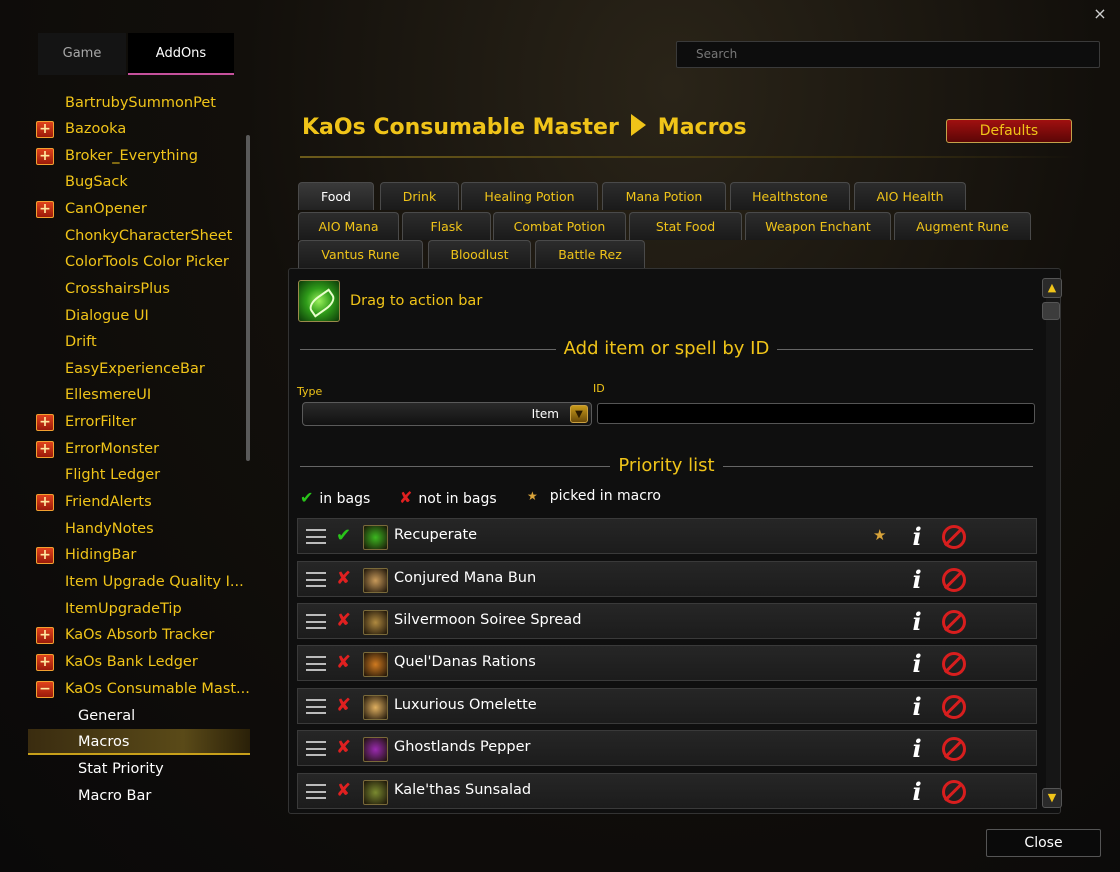 This screenshot has height=872, width=1120. Describe the element at coordinates (667, 791) in the screenshot. I see `priority-row: ✘ Kale'thas Sunsalad i` at that location.